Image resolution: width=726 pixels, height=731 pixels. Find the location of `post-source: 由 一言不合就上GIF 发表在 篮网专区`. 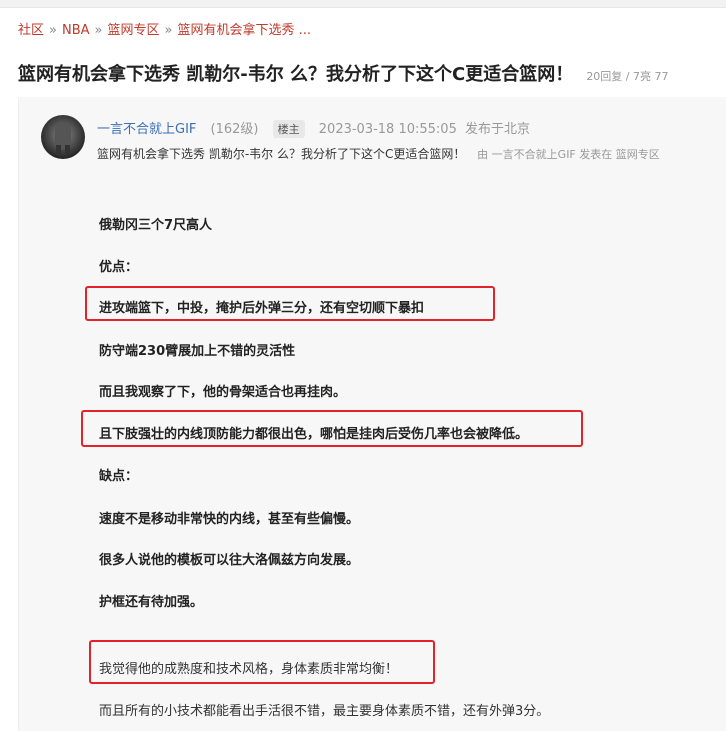

post-source: 由 一言不合就上GIF 发表在 篮网专区 is located at coordinates (568, 154).